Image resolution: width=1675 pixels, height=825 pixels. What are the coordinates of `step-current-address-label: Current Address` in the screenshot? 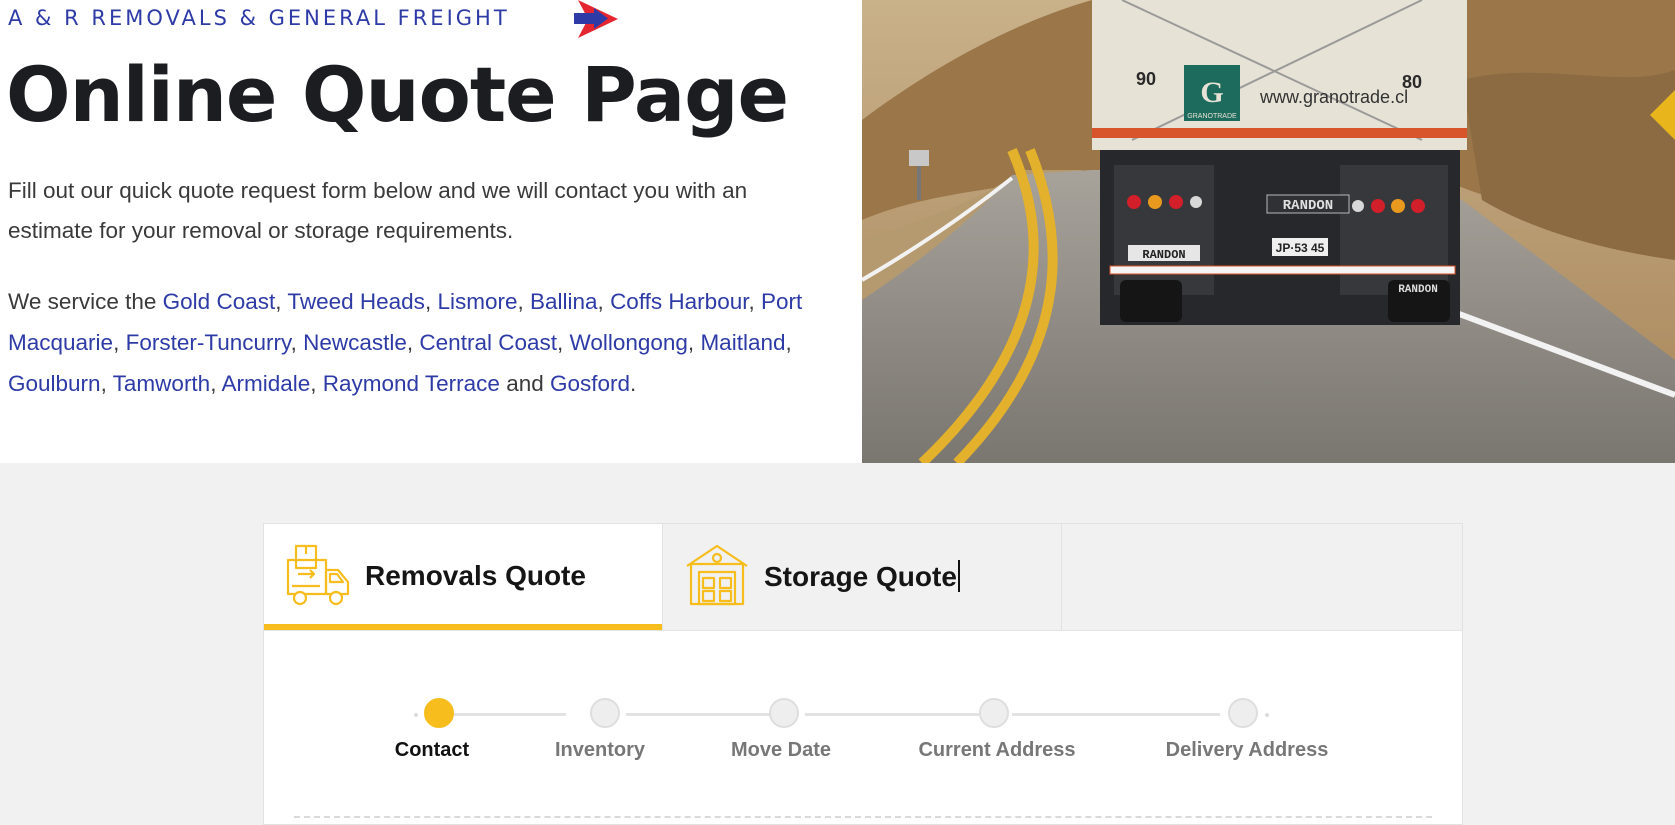 It's located at (996, 750).